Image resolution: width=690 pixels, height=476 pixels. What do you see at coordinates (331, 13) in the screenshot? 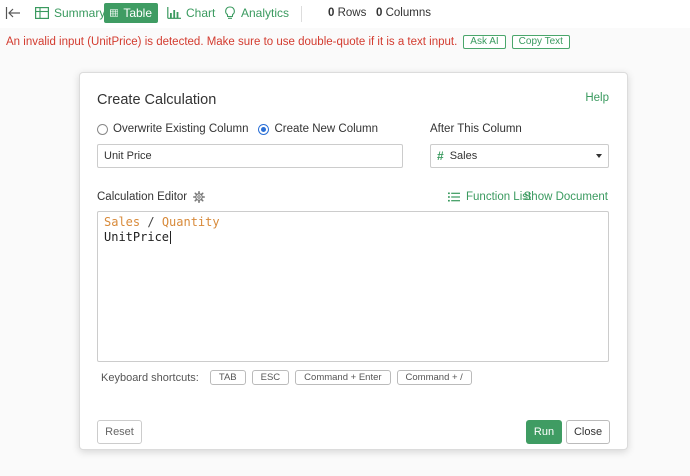
I see `rows-count-value: 0` at bounding box center [331, 13].